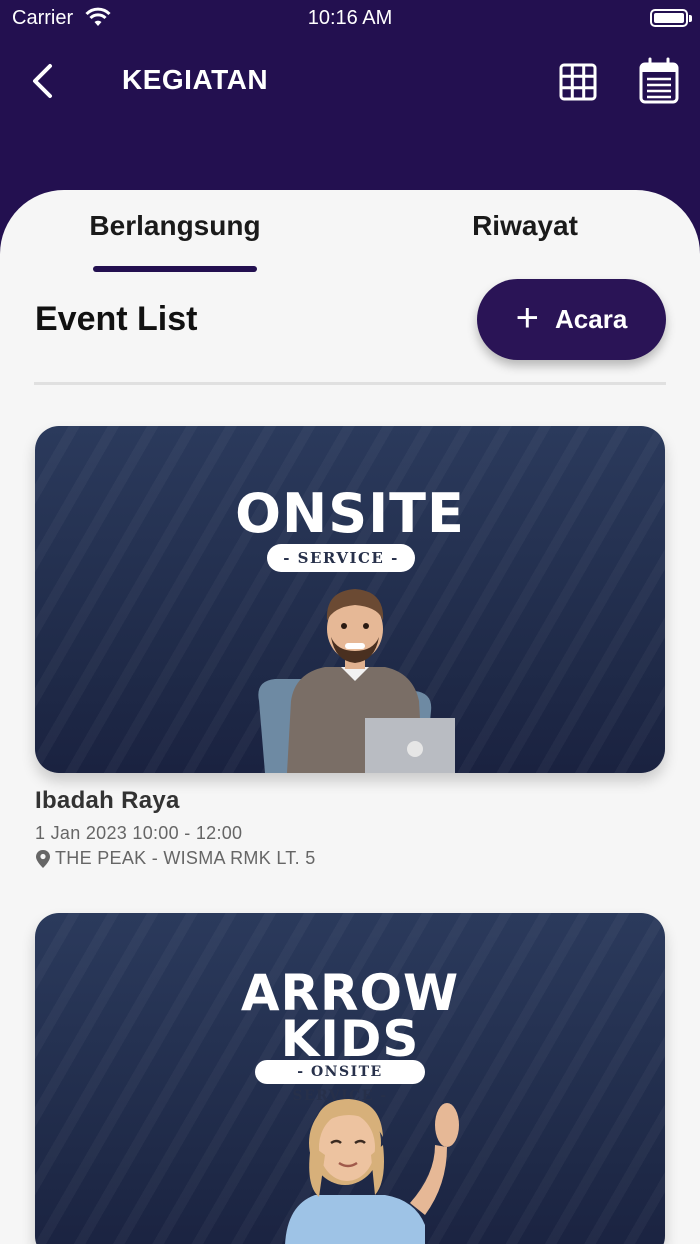  What do you see at coordinates (107, 800) in the screenshot?
I see `event-name: Ibadah Raya` at bounding box center [107, 800].